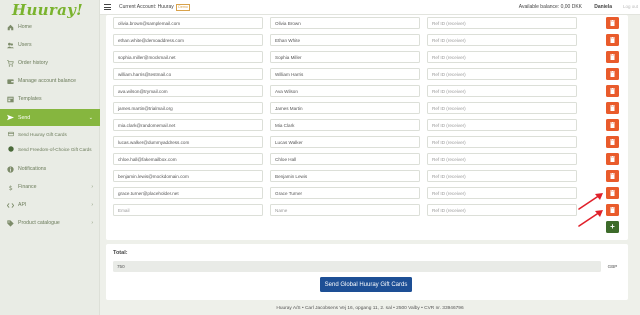  What do you see at coordinates (188, 23) in the screenshot?
I see `email-field: olivia.brown@samplemail.com` at bounding box center [188, 23].